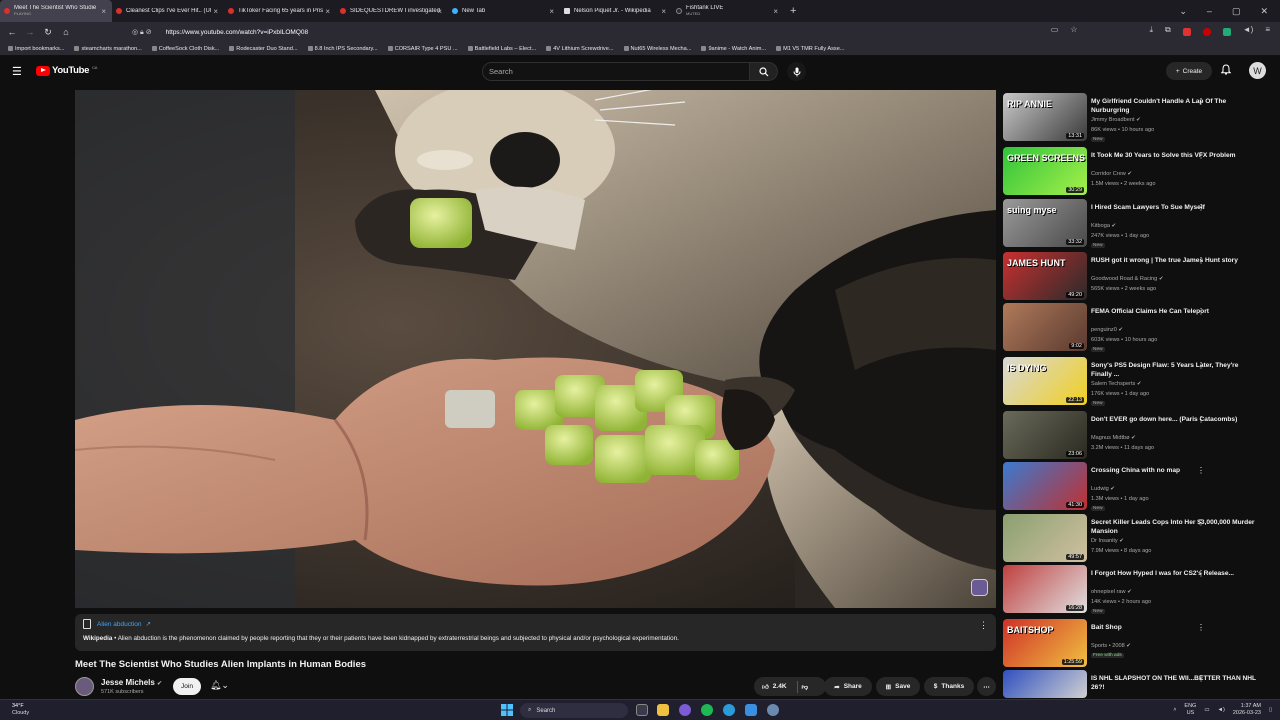  What do you see at coordinates (1175, 627) in the screenshot?
I see `related-video-title: Bait Shop` at bounding box center [1175, 627].